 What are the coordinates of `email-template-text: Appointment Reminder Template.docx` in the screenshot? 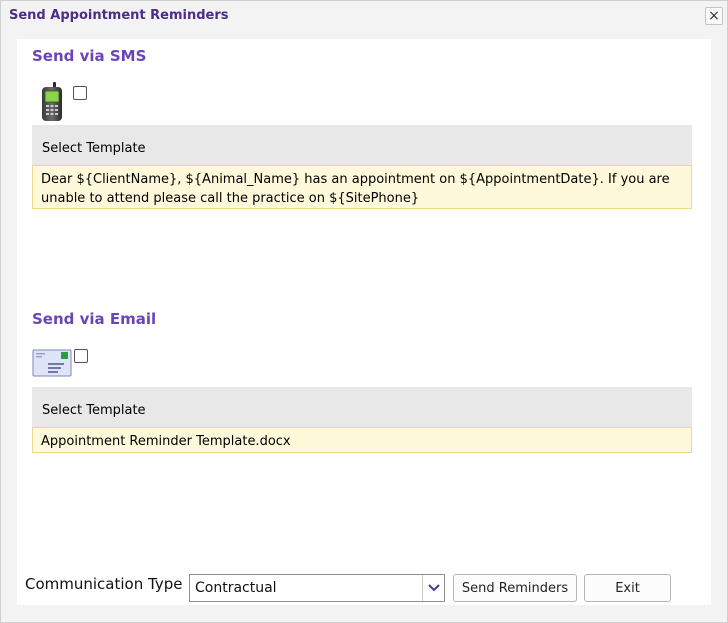 It's located at (362, 440).